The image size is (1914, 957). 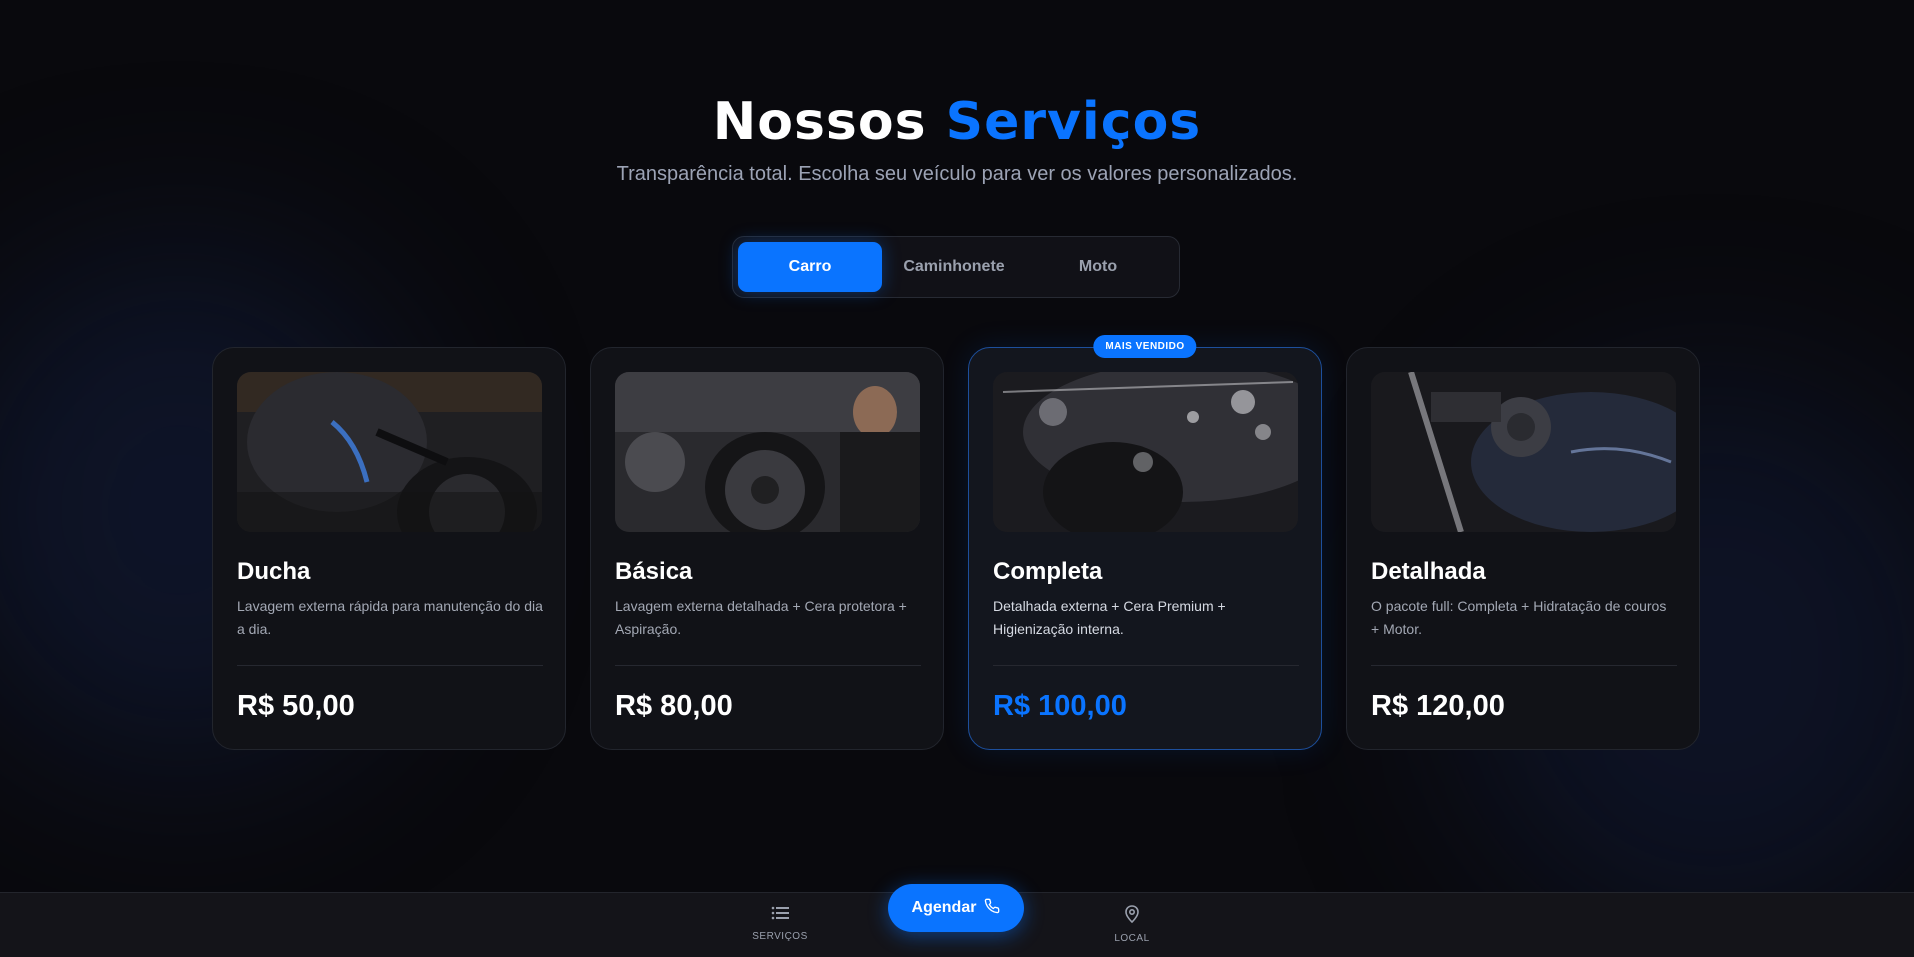 I want to click on map-pin-icon, so click(x=1132, y=916).